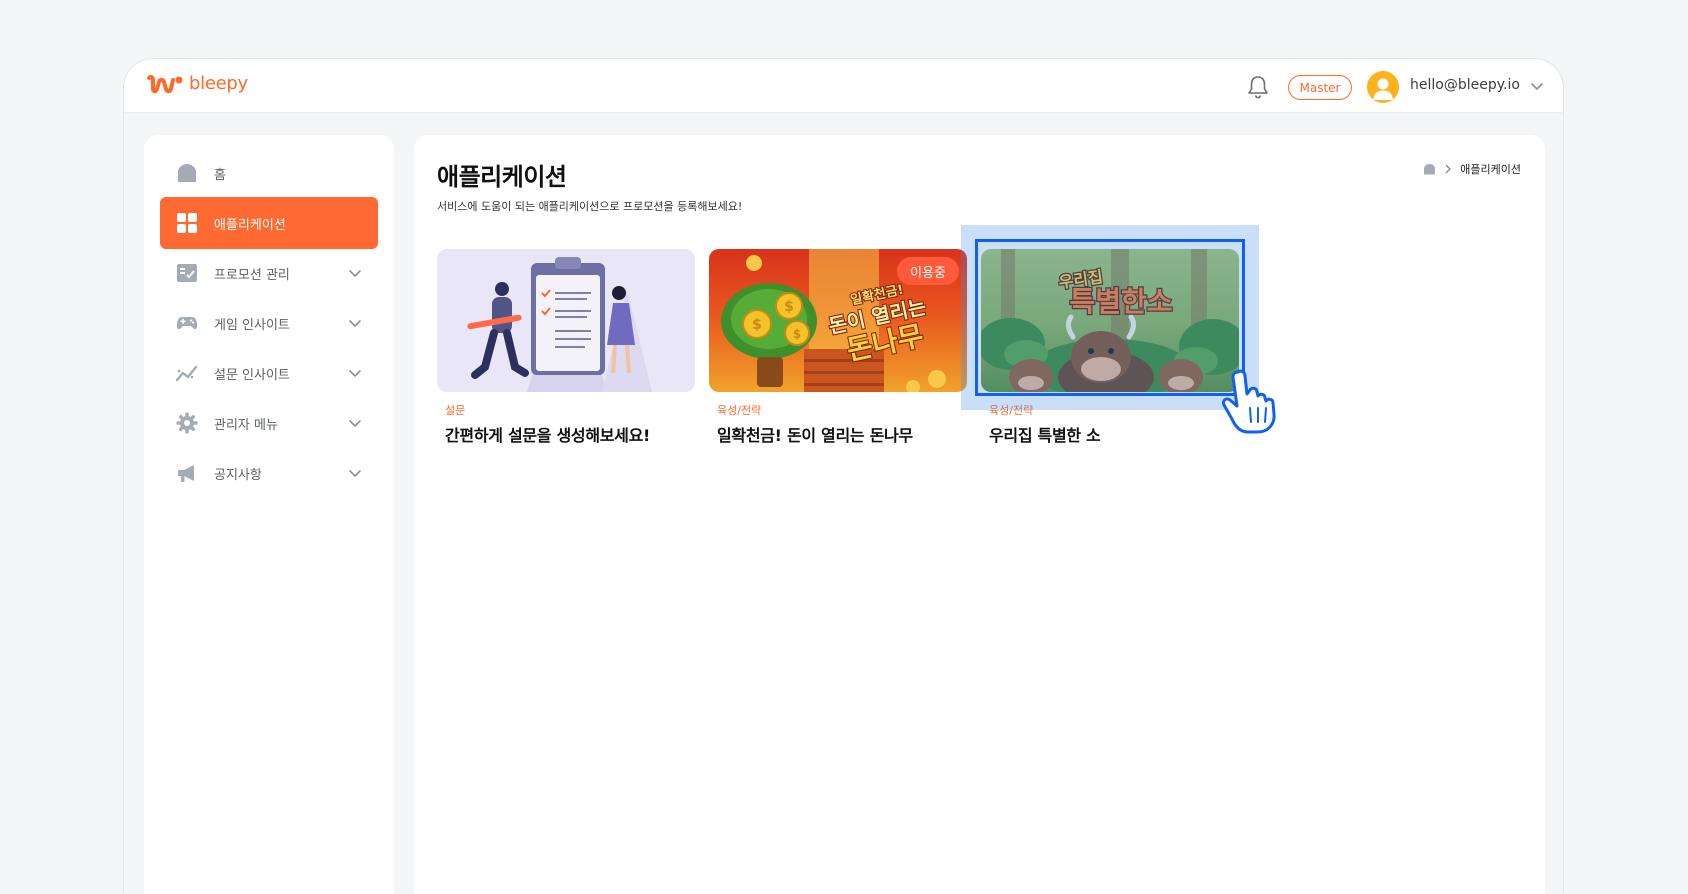  What do you see at coordinates (187, 373) in the screenshot?
I see `trend-chart-icon` at bounding box center [187, 373].